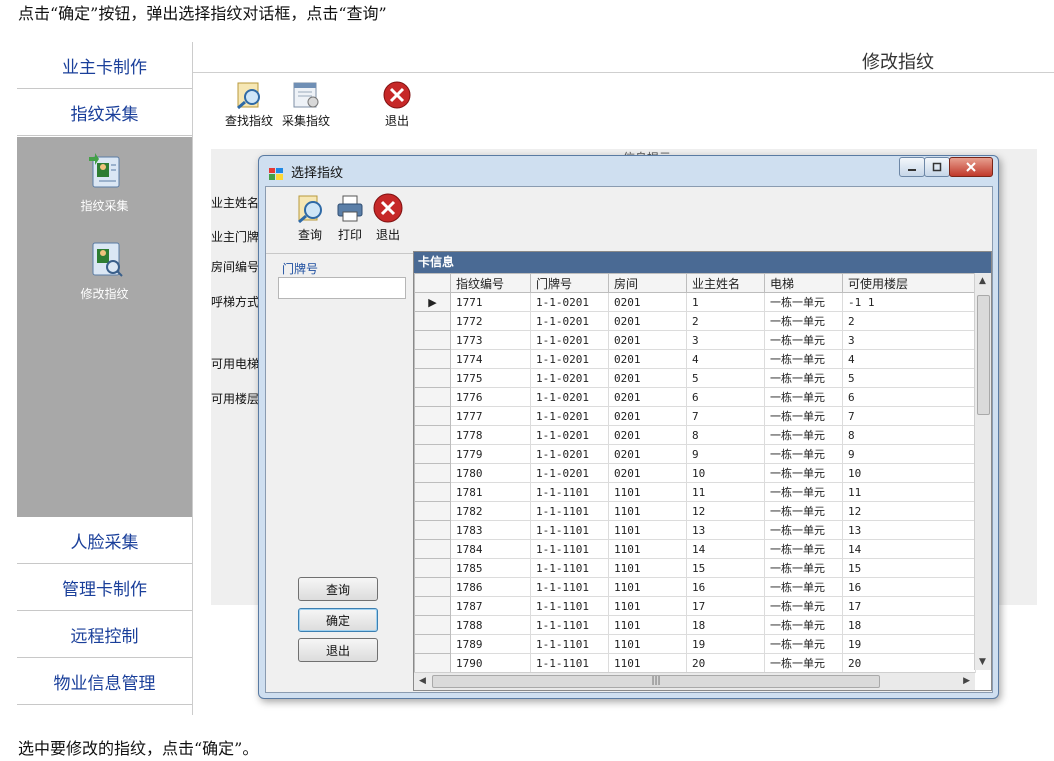 The height and width of the screenshot is (761, 1054). I want to click on table-row: 1783 1-1-1101 1101 13 一栋一单元 13, so click(695, 530).